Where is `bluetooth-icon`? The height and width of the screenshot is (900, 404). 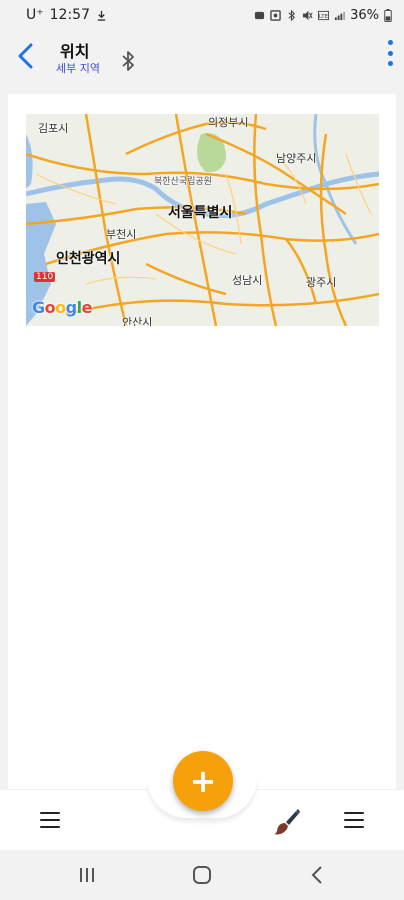
bluetooth-icon is located at coordinates (128, 61).